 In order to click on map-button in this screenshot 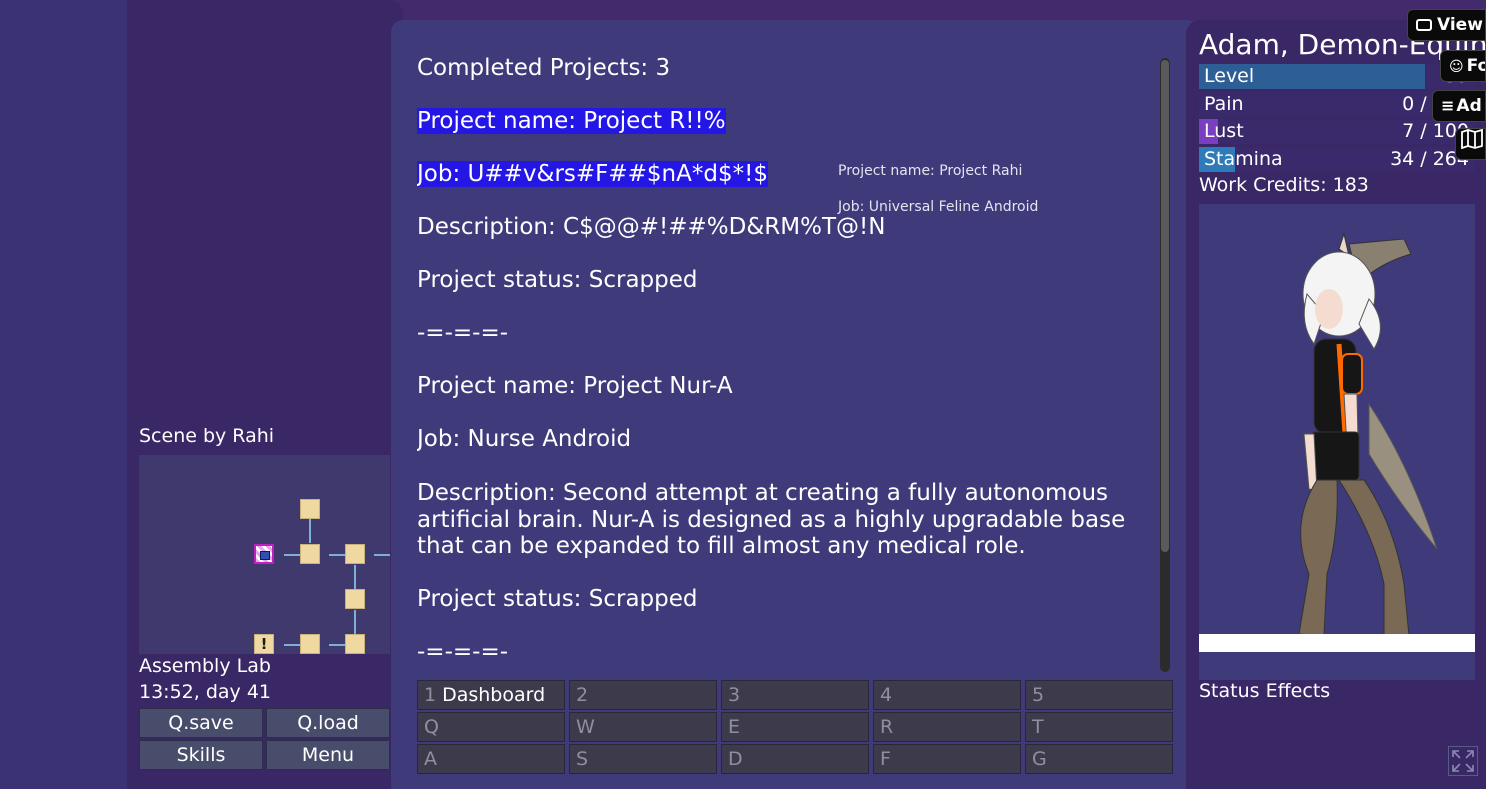, I will do `click(1470, 144)`.